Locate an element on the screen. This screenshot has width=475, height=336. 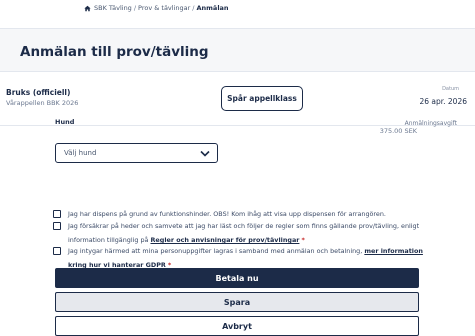
cancel-button: Avbryt is located at coordinates (237, 326).